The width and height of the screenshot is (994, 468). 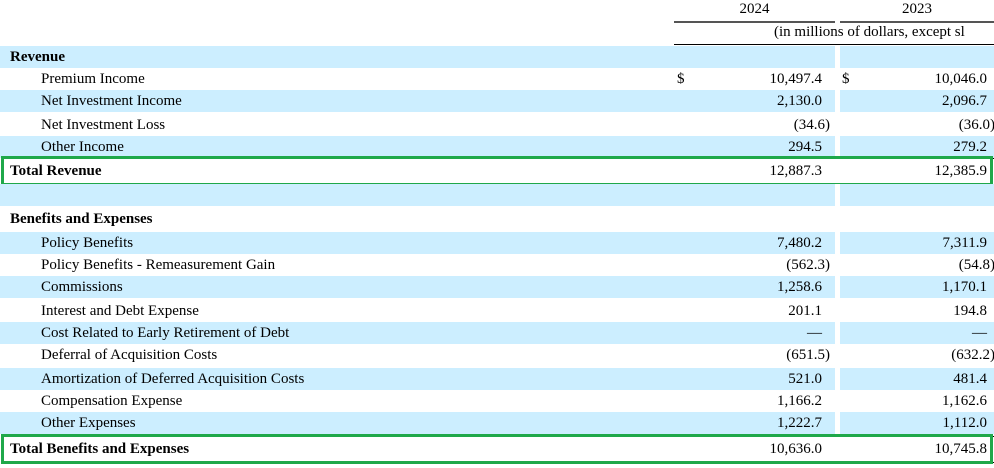 What do you see at coordinates (497, 79) in the screenshot?
I see `table-row: Premium Income $ $10,497.4 10,046.0` at bounding box center [497, 79].